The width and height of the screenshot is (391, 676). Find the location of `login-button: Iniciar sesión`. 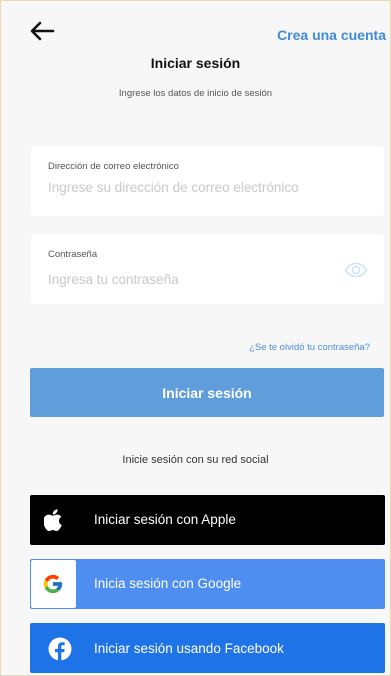

login-button: Iniciar sesión is located at coordinates (207, 392).